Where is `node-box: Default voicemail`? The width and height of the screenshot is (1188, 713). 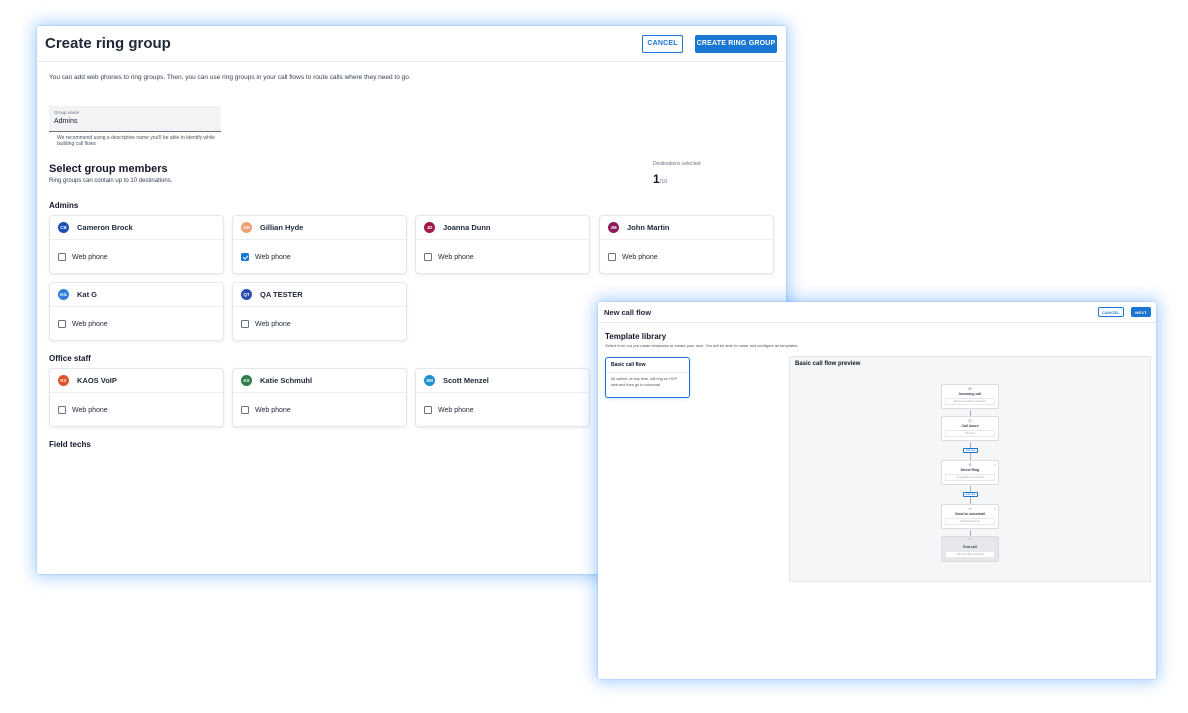
node-box: Default voicemail is located at coordinates (970, 521).